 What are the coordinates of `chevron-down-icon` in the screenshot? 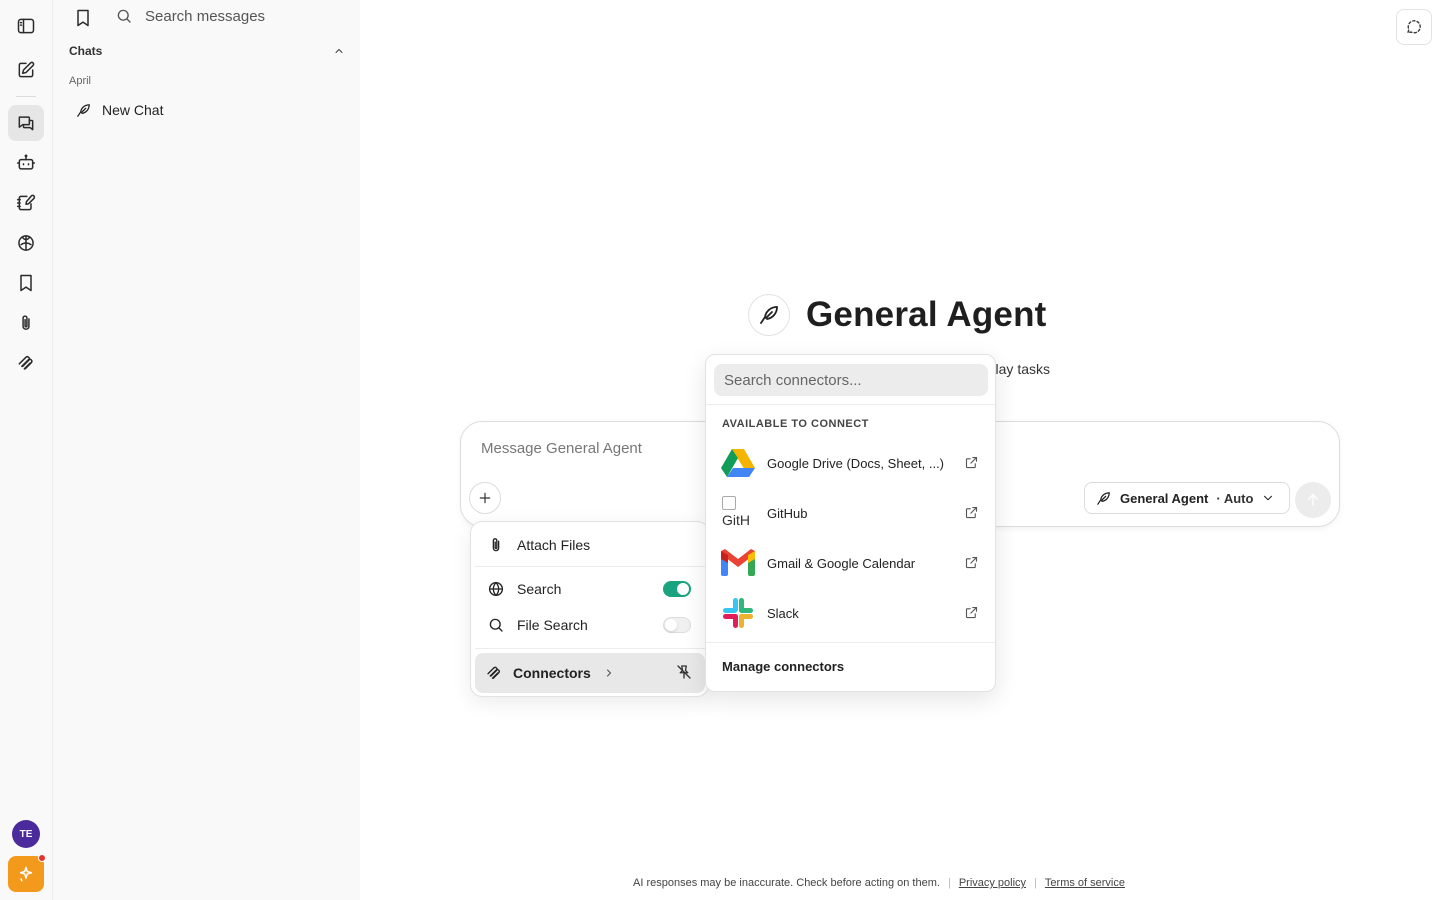 It's located at (1268, 498).